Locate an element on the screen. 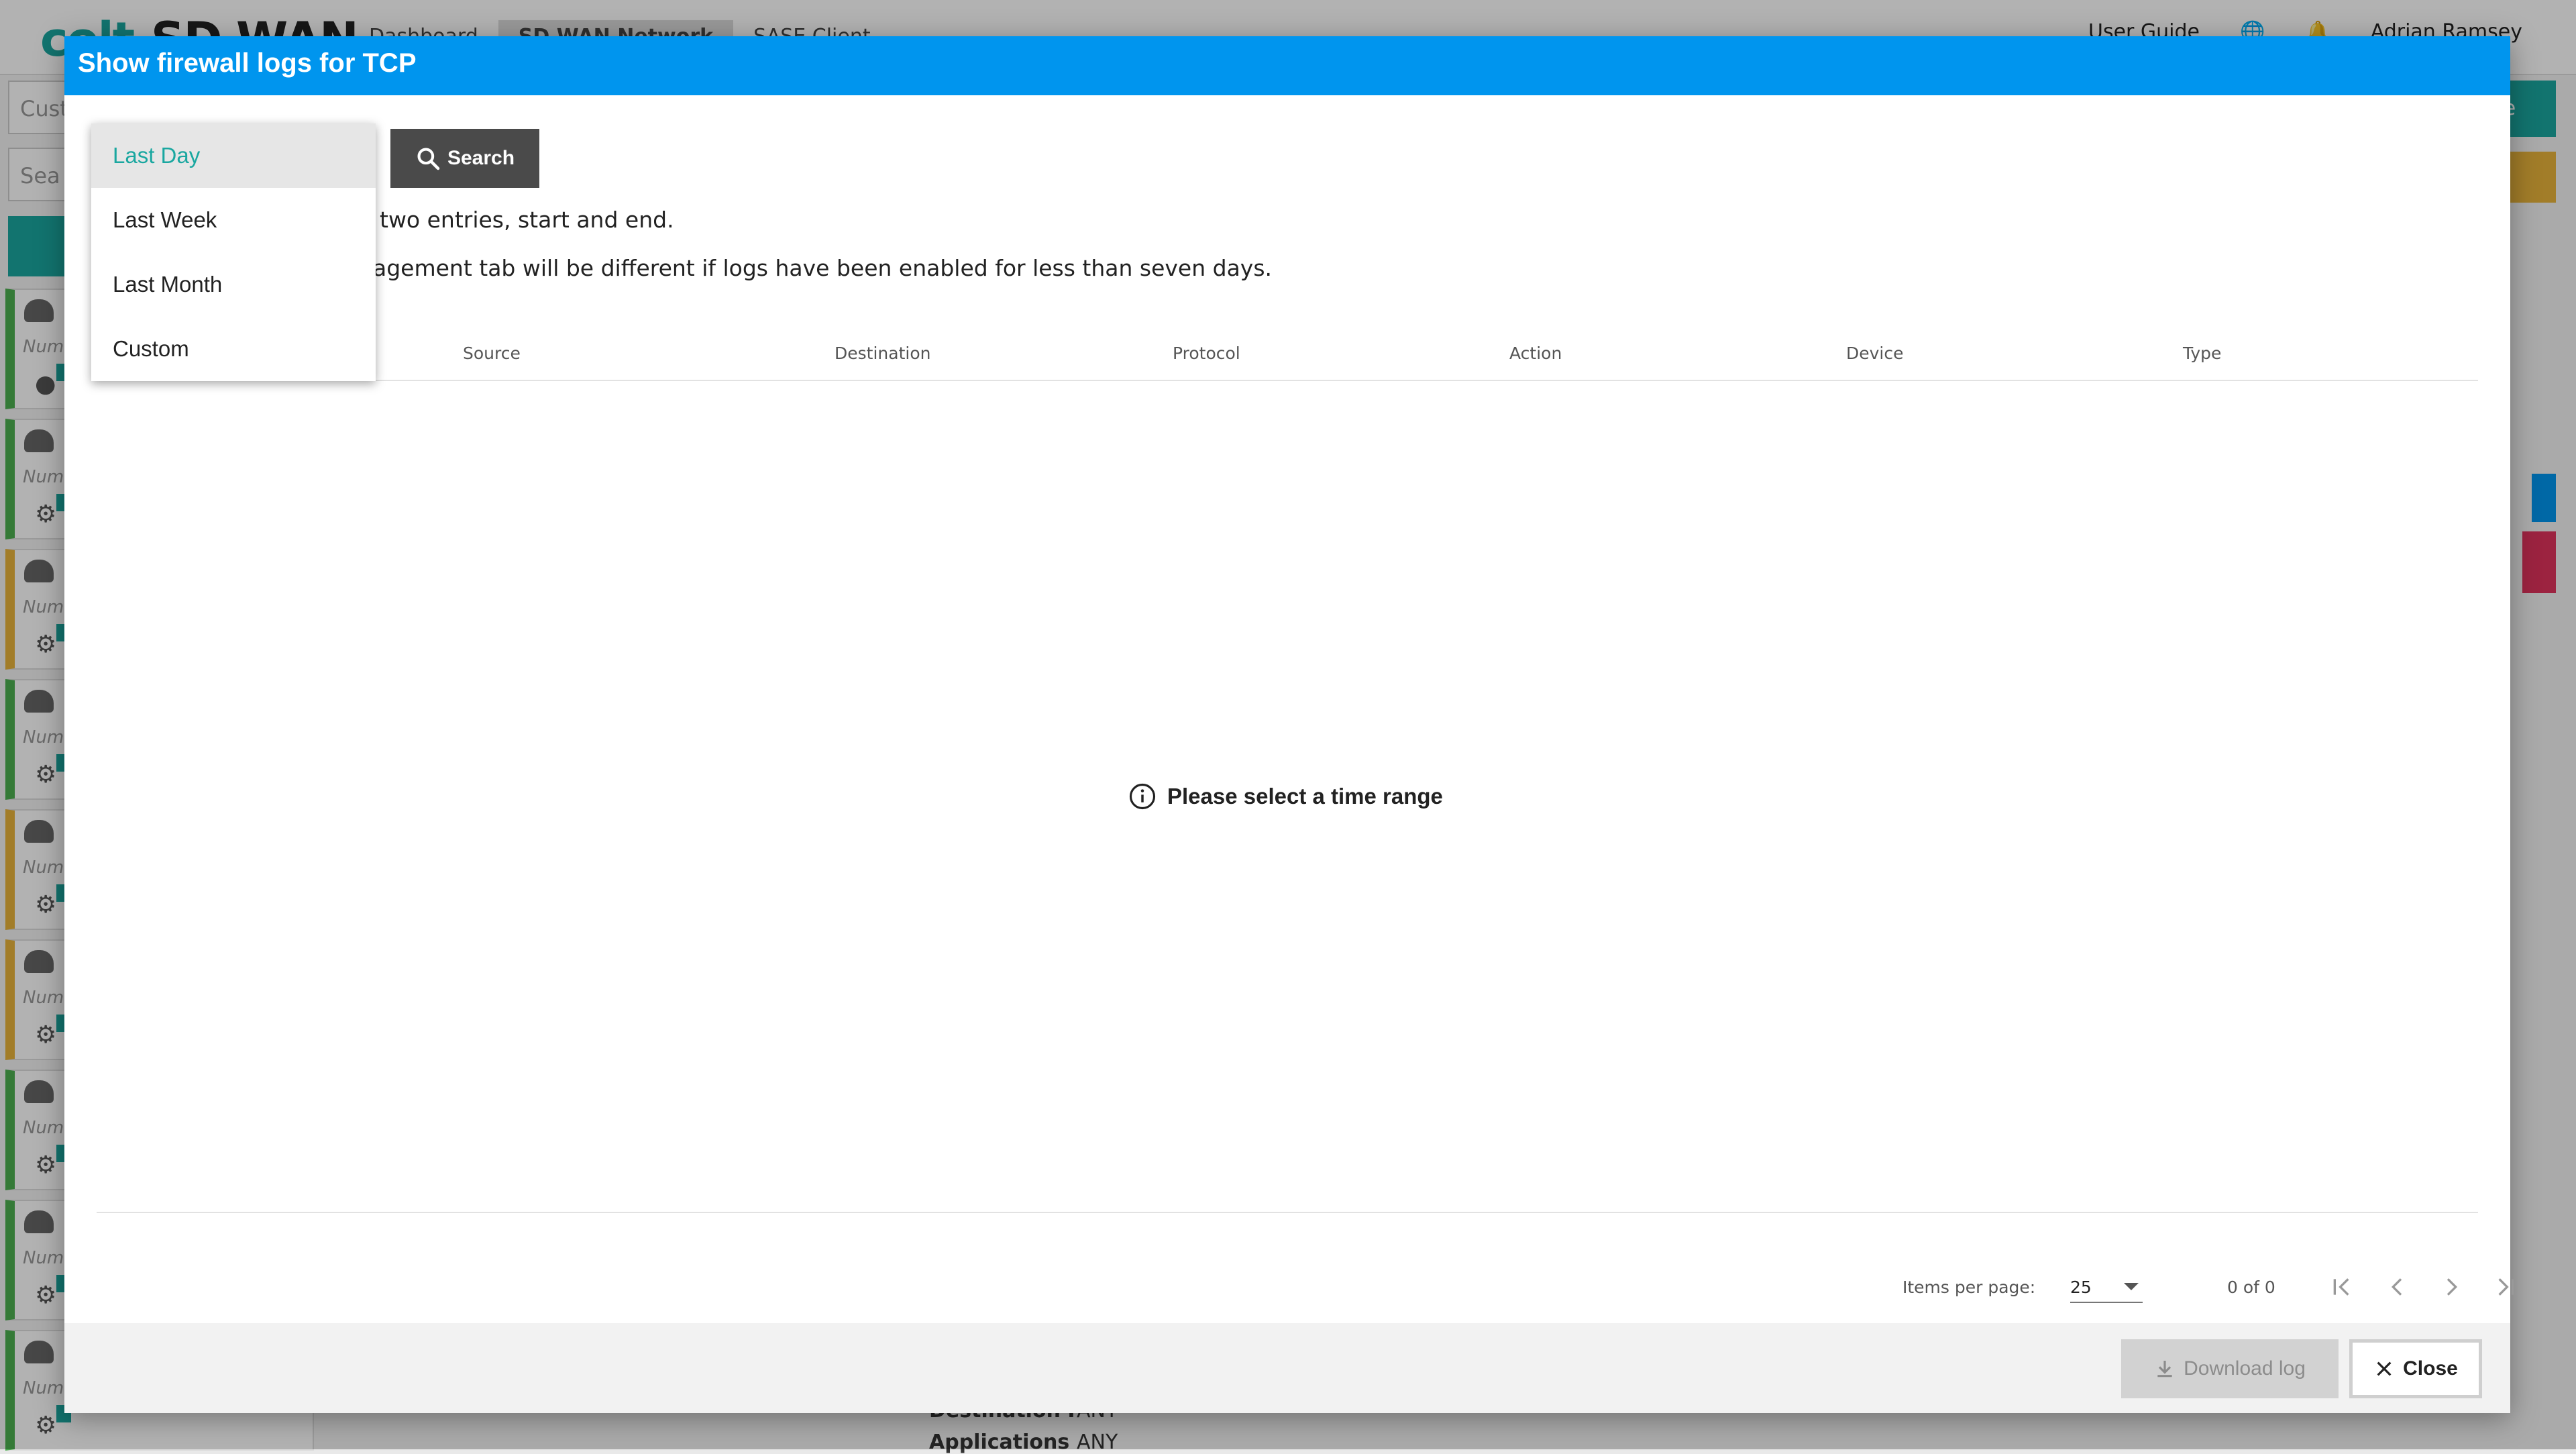  option-last-week: Last Week is located at coordinates (233, 220).